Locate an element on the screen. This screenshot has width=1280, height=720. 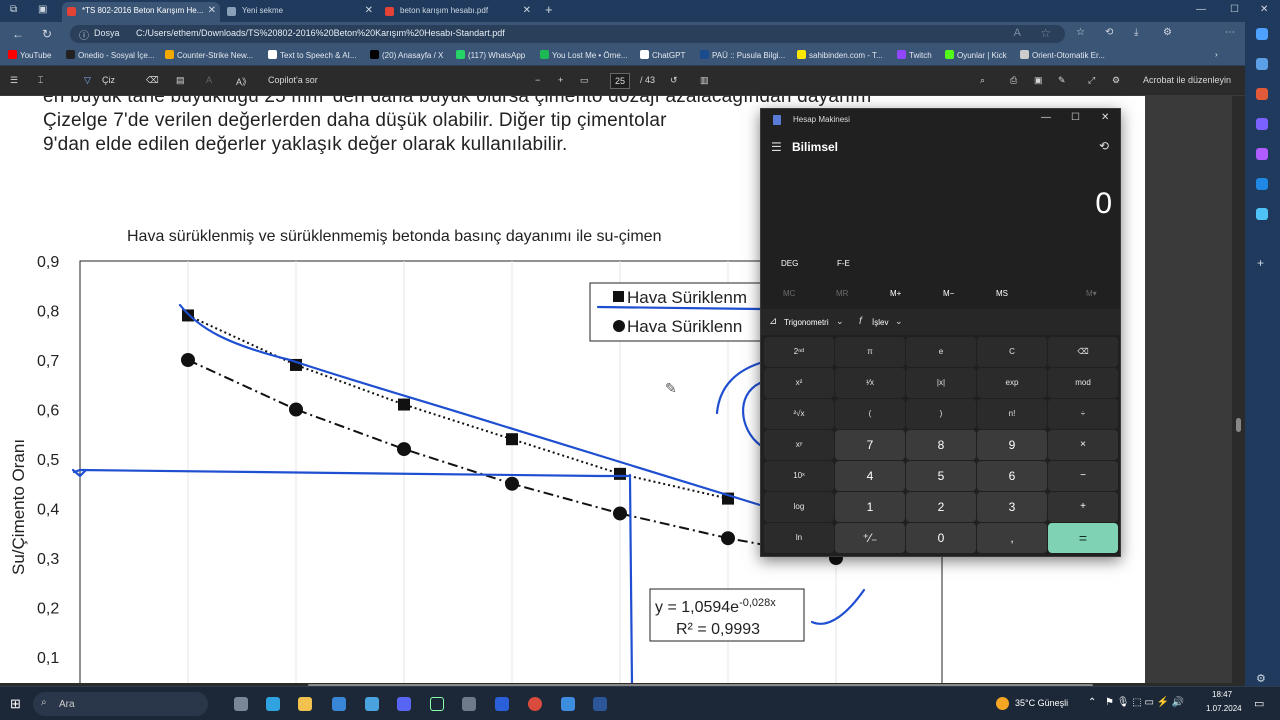
word-icon is located at coordinates (600, 704).